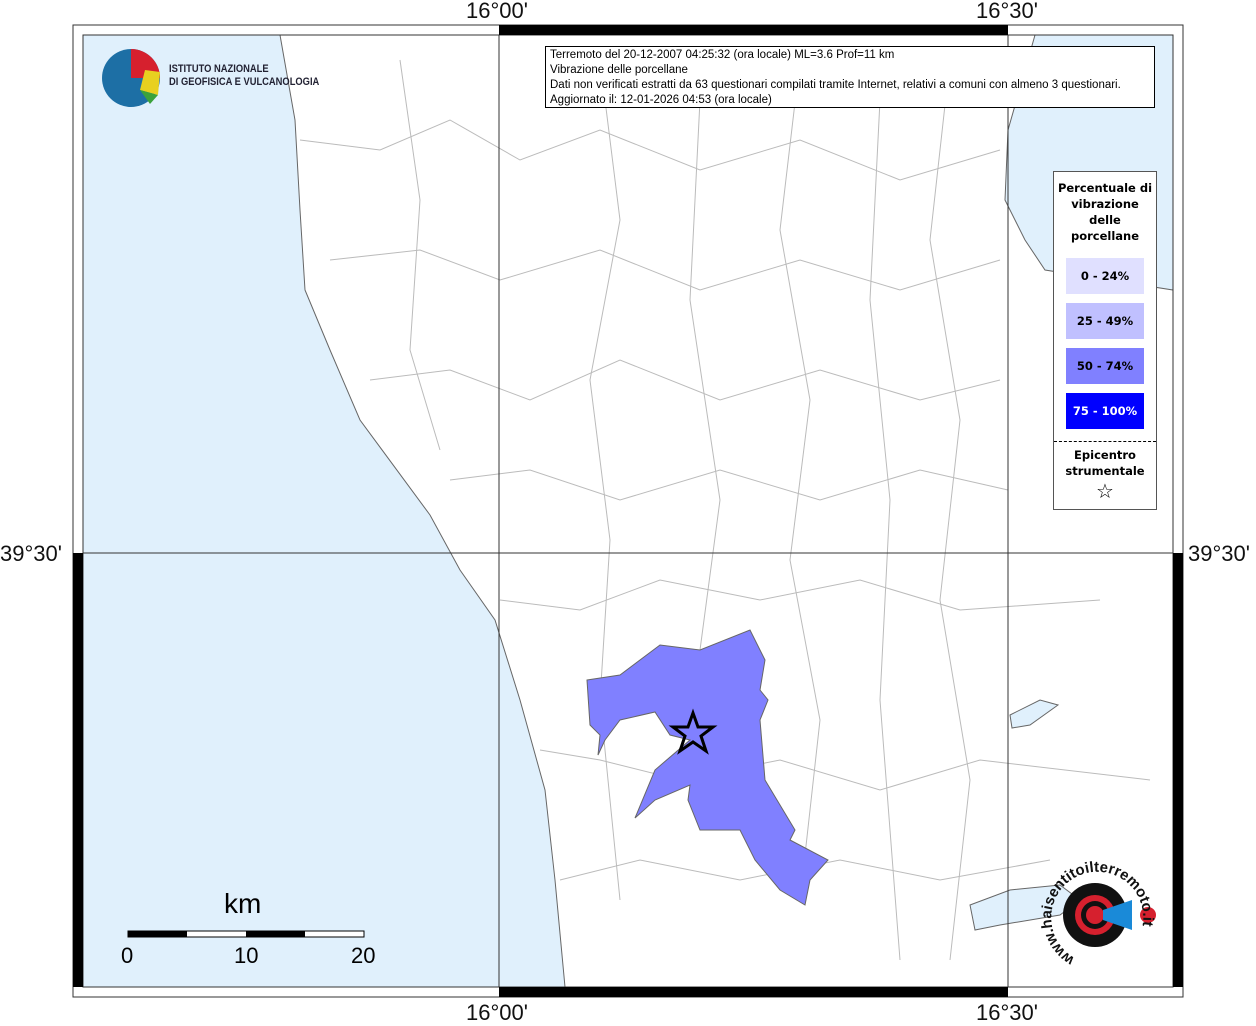 This screenshot has width=1256, height=1026. I want to click on legend-class: 75 - 100%, so click(1105, 411).